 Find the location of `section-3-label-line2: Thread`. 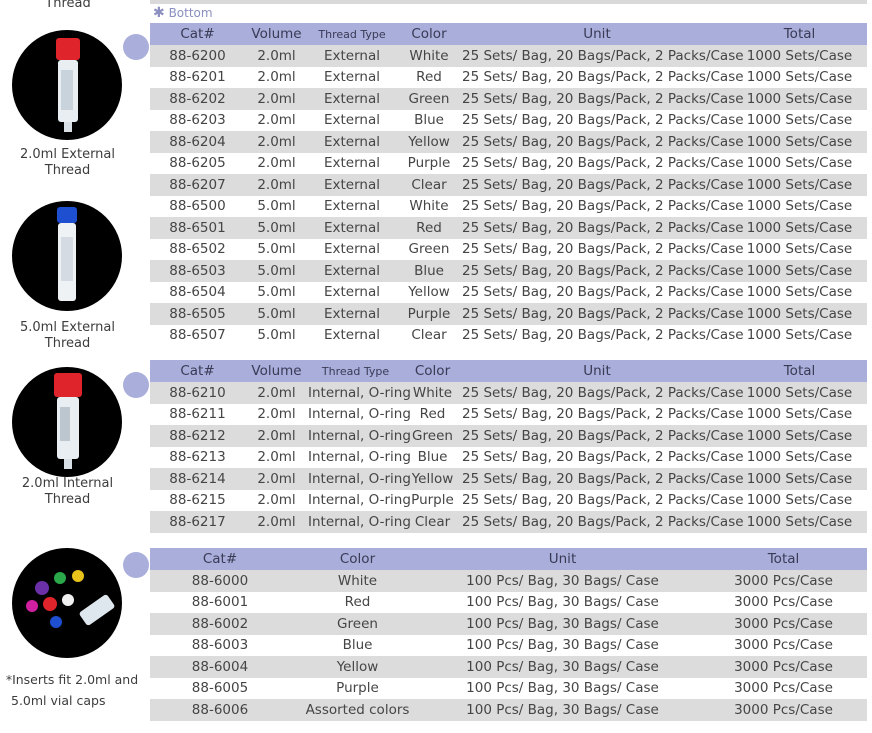

section-3-label-line2: Thread is located at coordinates (67, 499).